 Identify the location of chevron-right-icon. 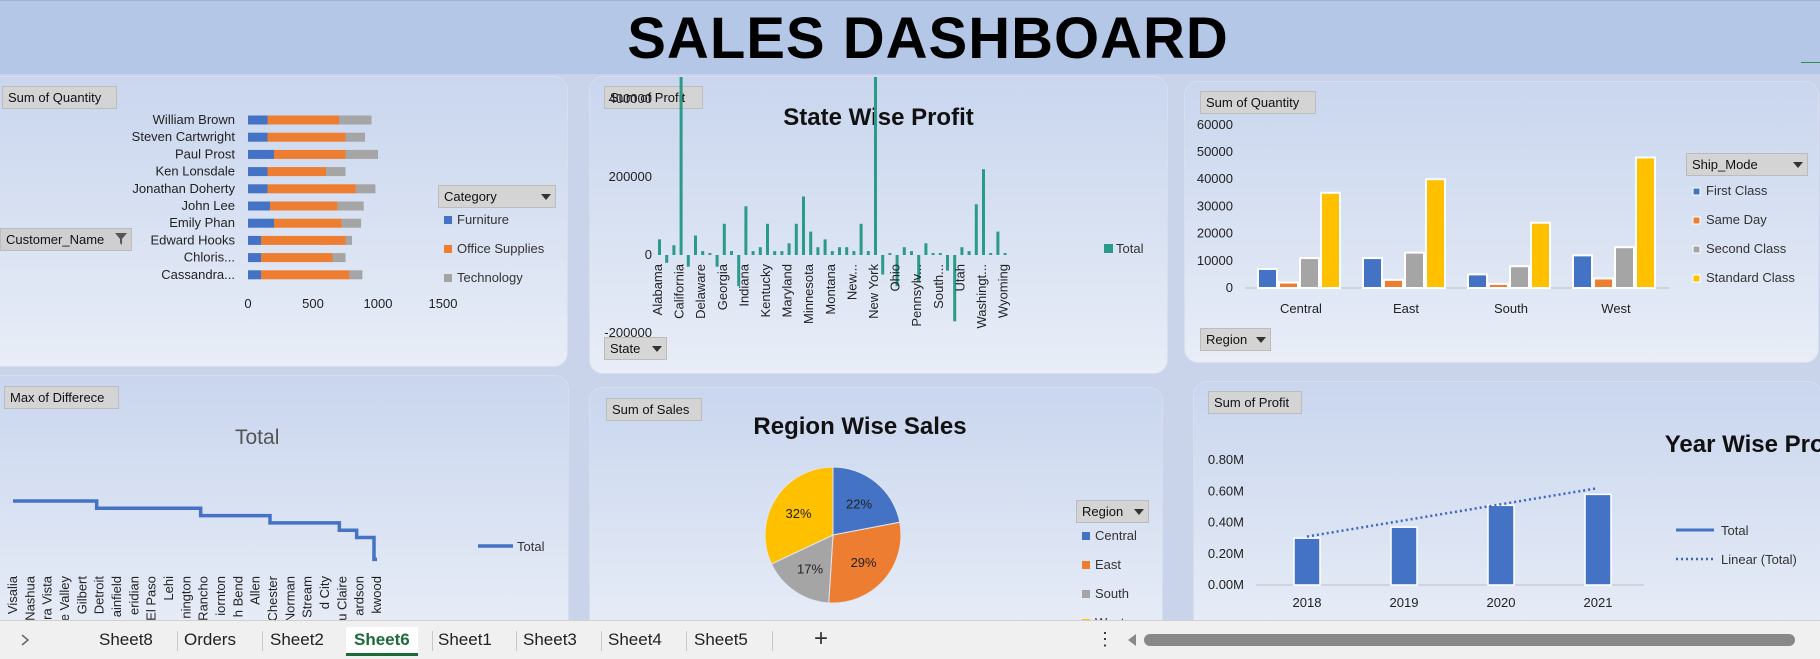
(25, 640).